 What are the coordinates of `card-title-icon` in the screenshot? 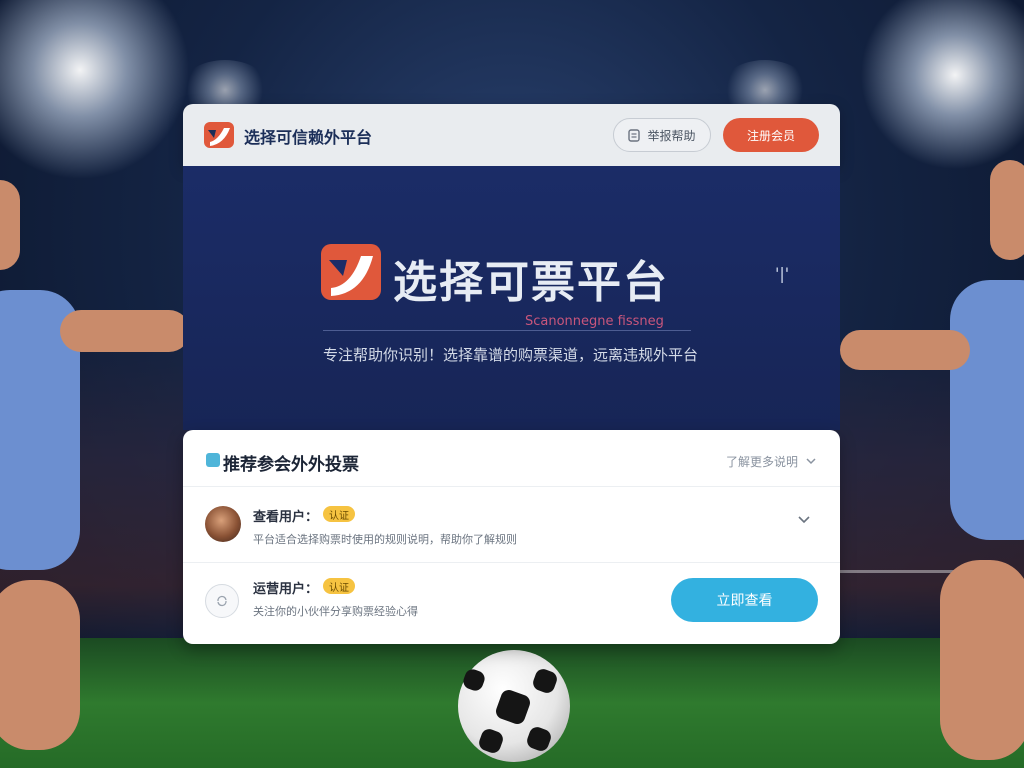 It's located at (213, 460).